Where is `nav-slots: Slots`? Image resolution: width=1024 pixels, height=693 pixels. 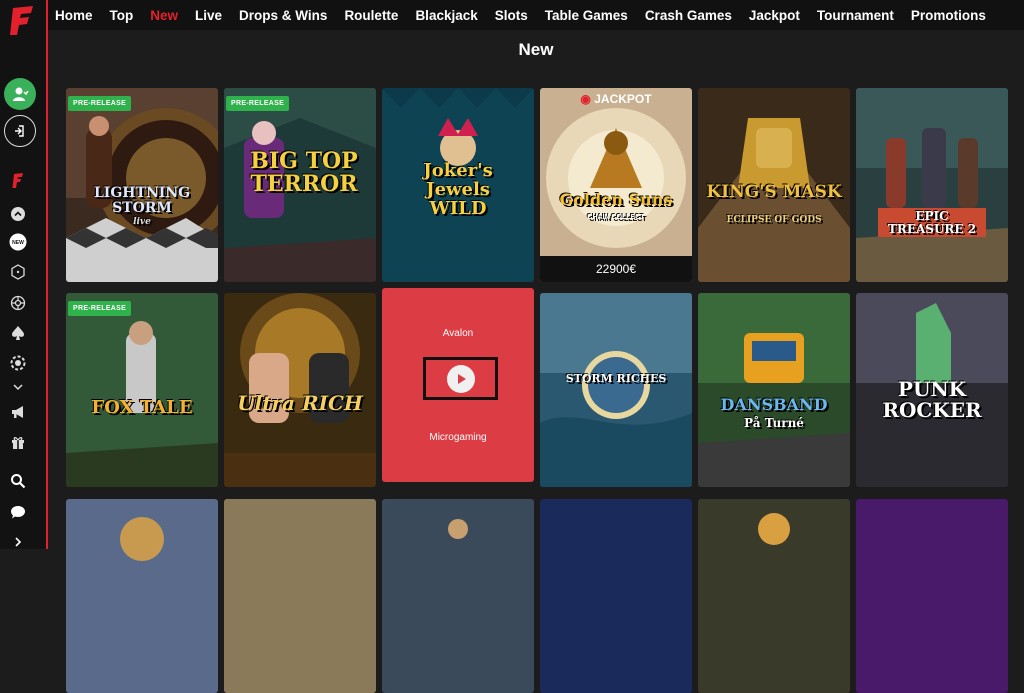 nav-slots: Slots is located at coordinates (511, 15).